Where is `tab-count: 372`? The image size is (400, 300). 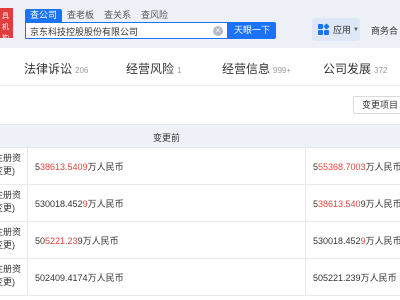
tab-count: 372 is located at coordinates (381, 70).